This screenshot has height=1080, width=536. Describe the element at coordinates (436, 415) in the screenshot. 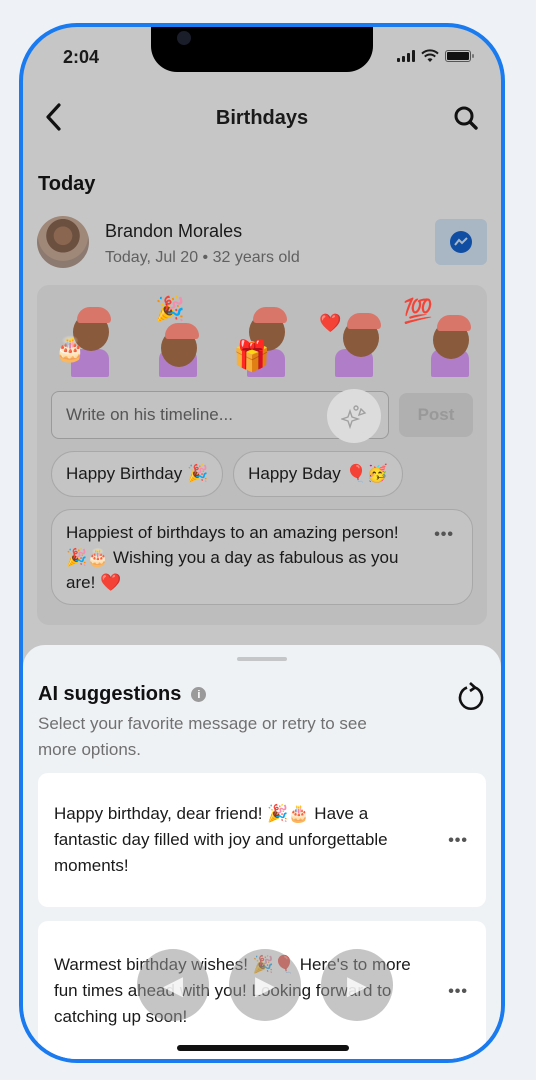

I see `post-button: Post` at that location.